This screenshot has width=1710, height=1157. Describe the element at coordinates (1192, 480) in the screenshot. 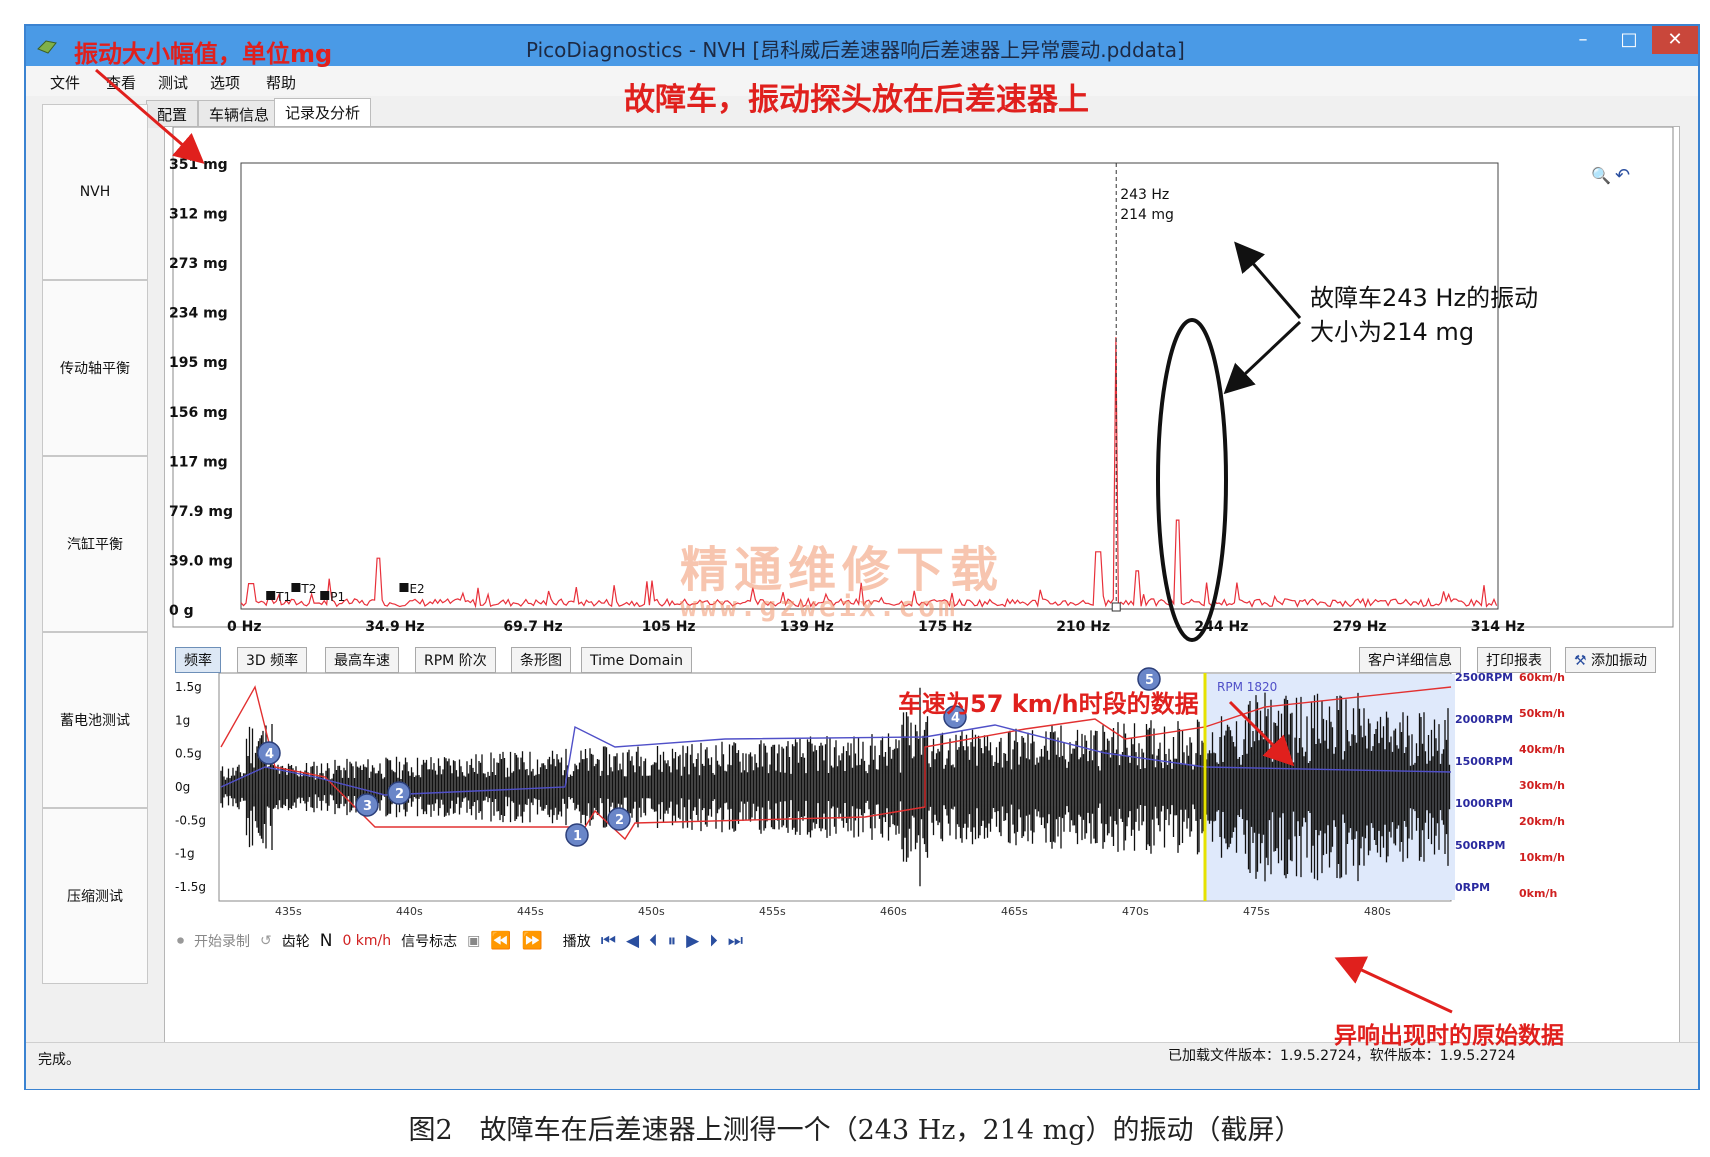

I see `peak-highlight-ellipse` at that location.